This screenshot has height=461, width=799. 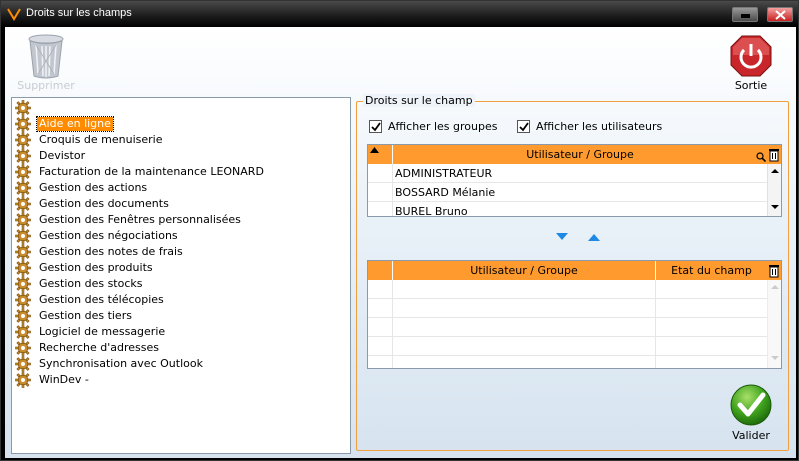 What do you see at coordinates (129, 220) in the screenshot?
I see `tree-item: Gestion des Fenêtres personnalisées` at bounding box center [129, 220].